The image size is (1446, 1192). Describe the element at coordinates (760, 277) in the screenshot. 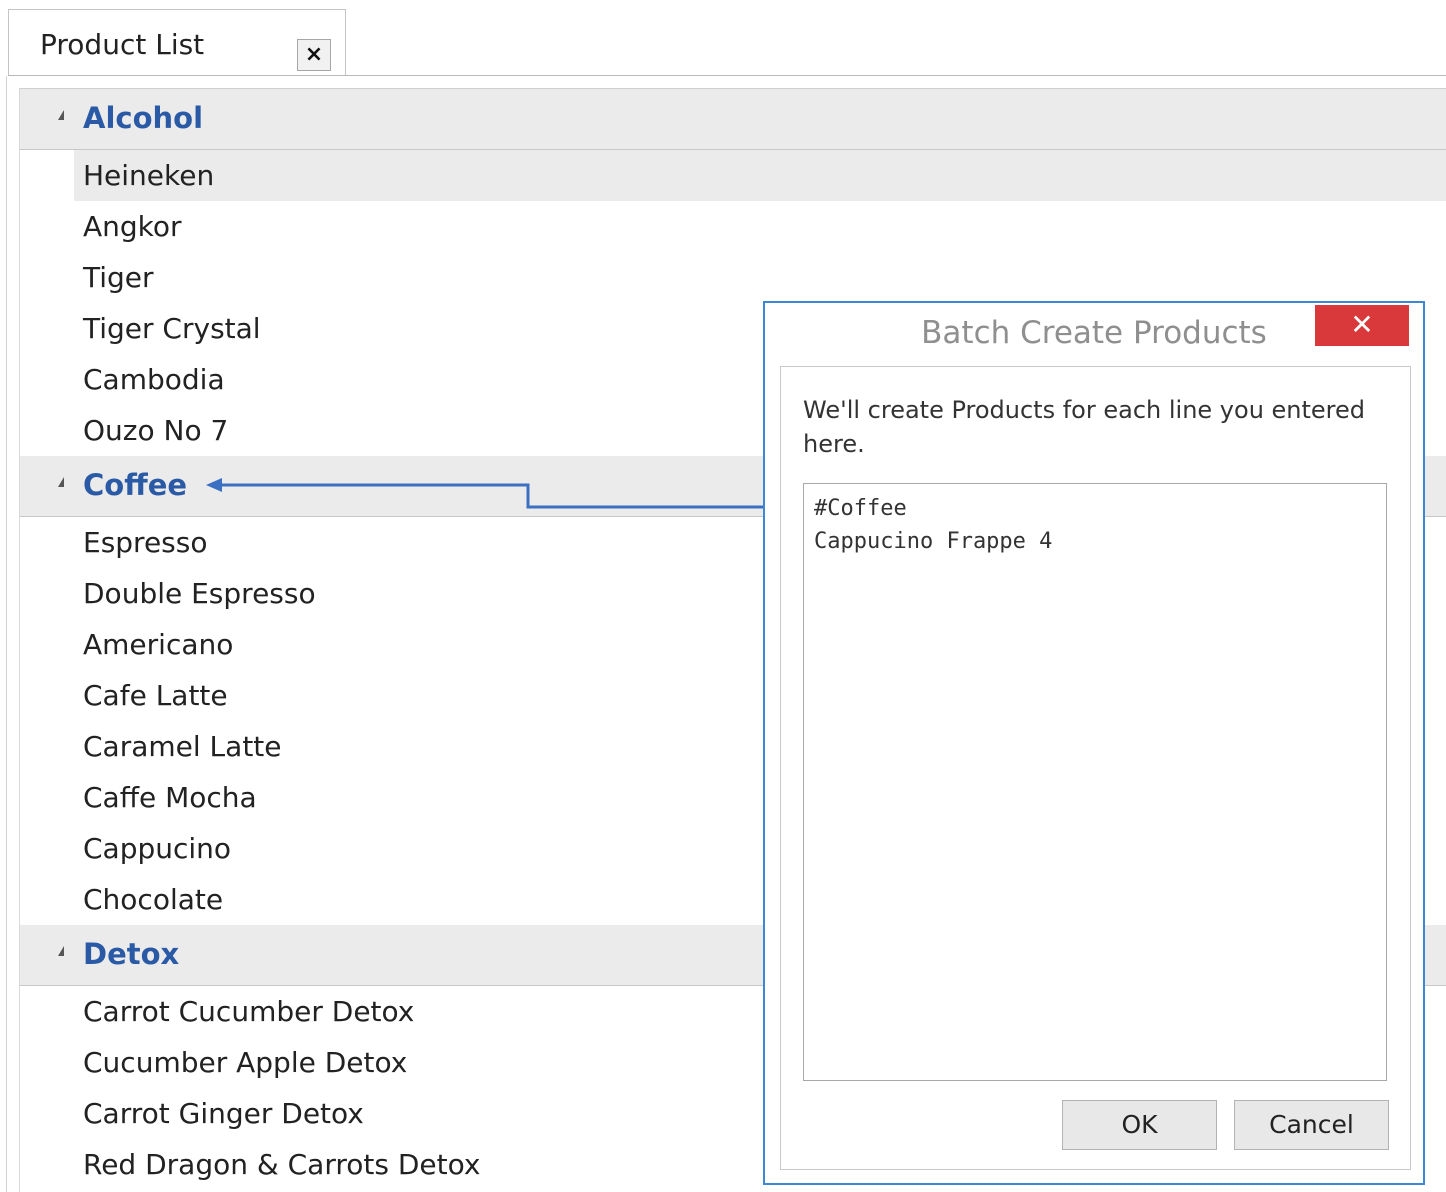

I see `list-item: Tiger` at that location.